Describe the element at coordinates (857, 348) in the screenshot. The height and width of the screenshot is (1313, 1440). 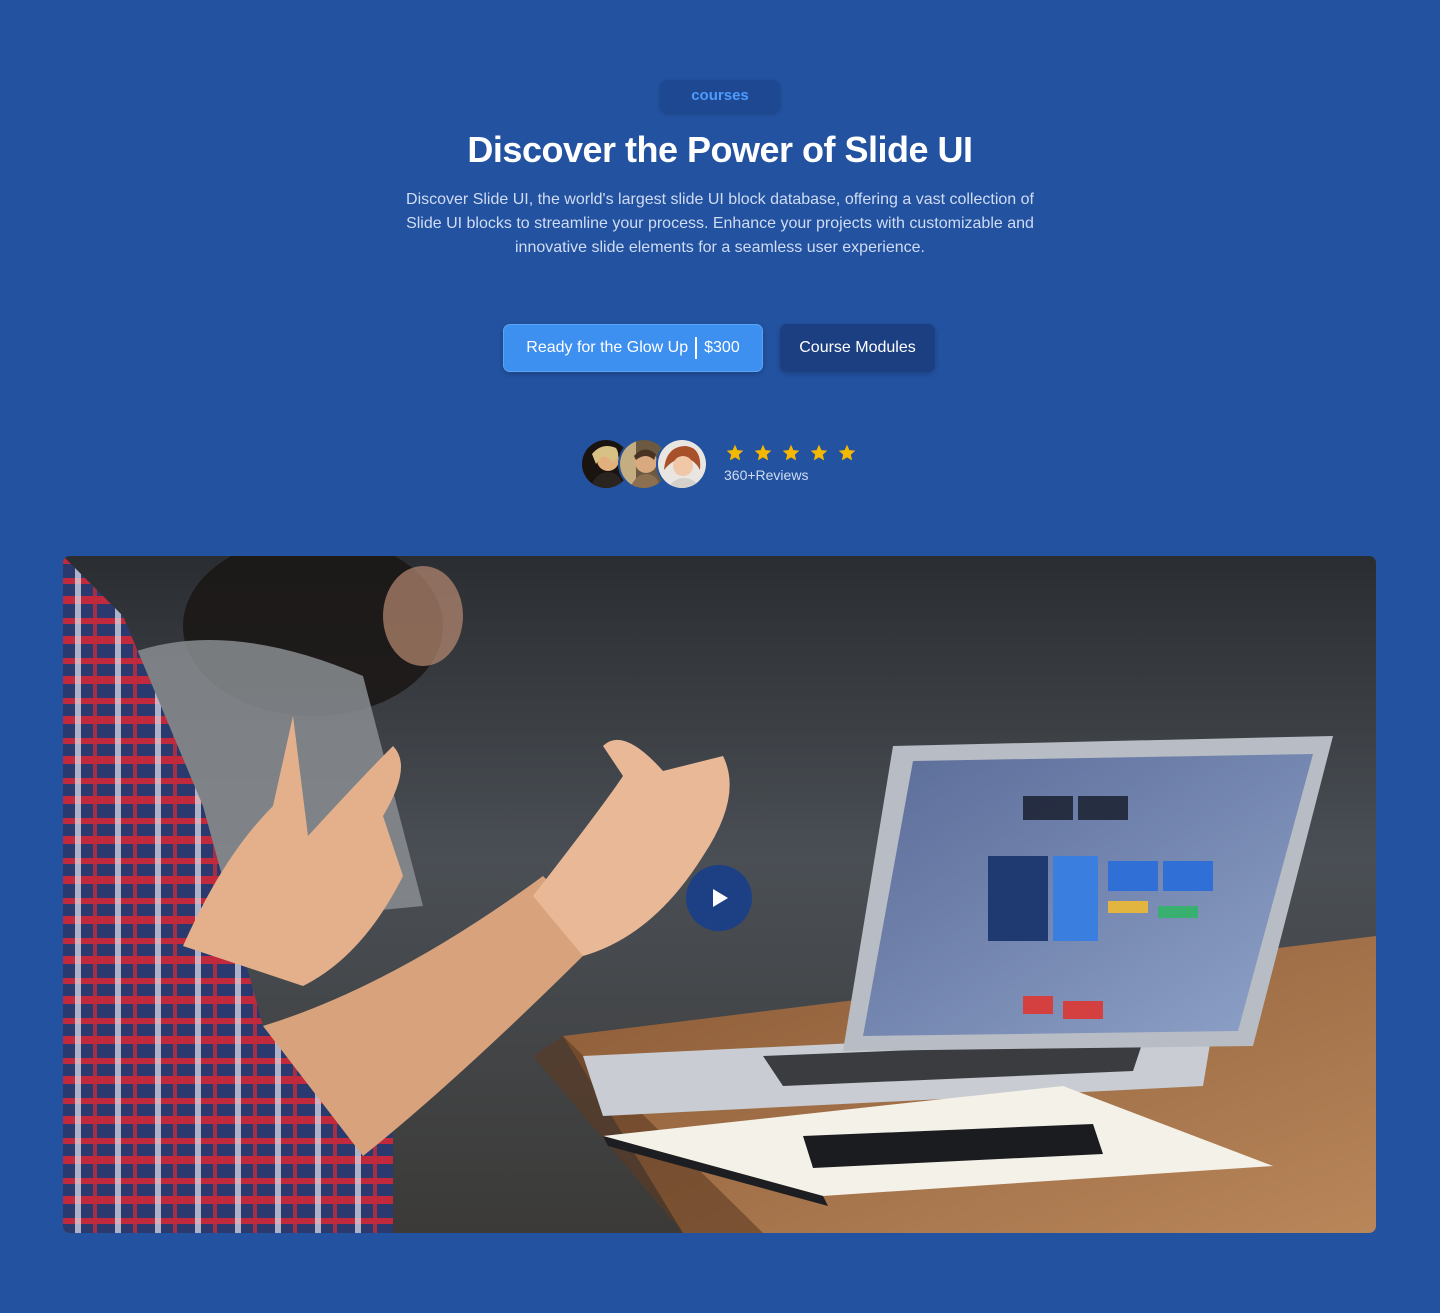
I see `course-modules-button: Course Modules` at that location.